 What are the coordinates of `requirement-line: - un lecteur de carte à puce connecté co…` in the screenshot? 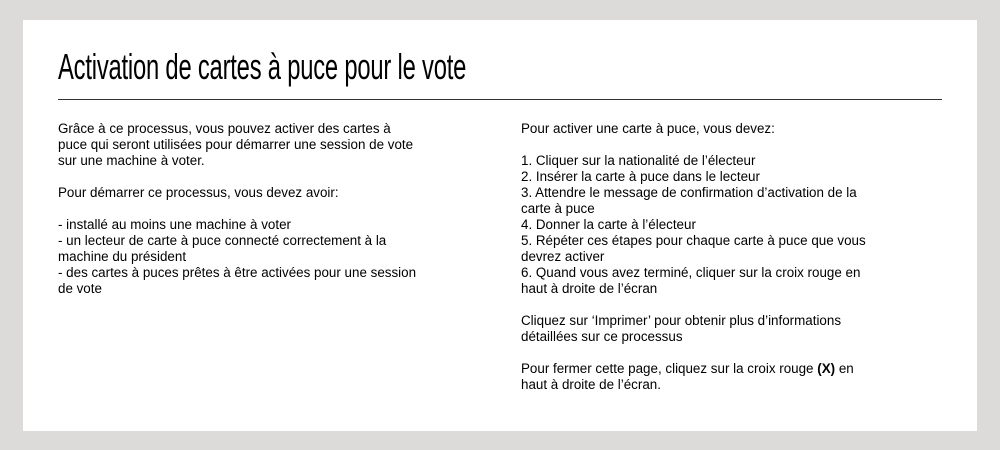 It's located at (222, 240).